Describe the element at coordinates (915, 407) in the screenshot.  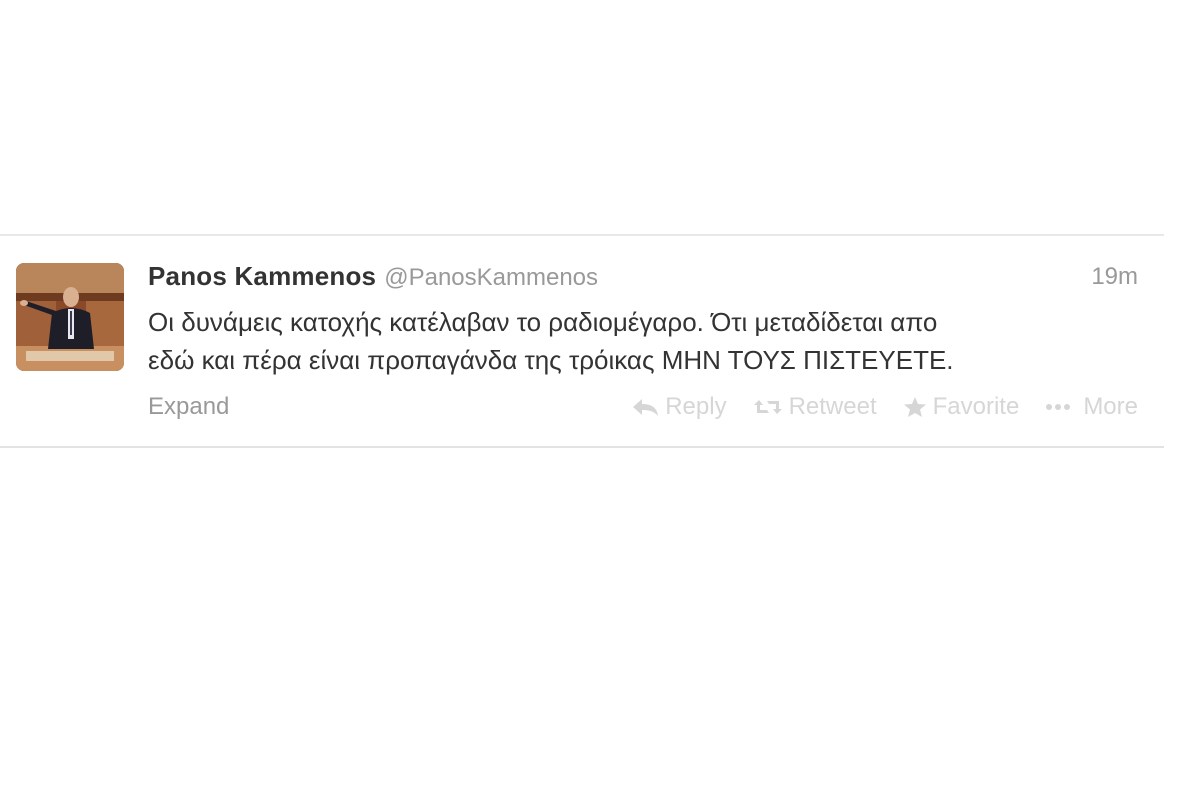
I see `star-icon` at that location.